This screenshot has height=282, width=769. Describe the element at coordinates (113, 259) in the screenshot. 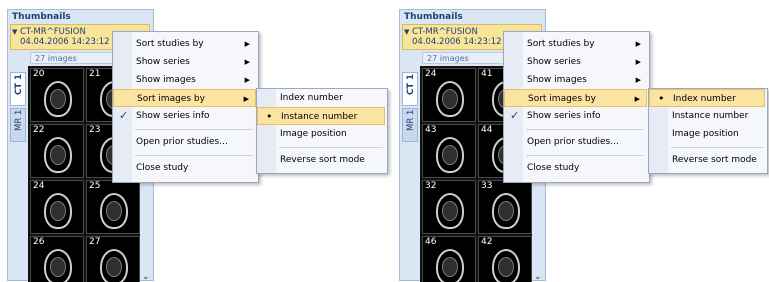

I see `thumbnail: 27` at that location.